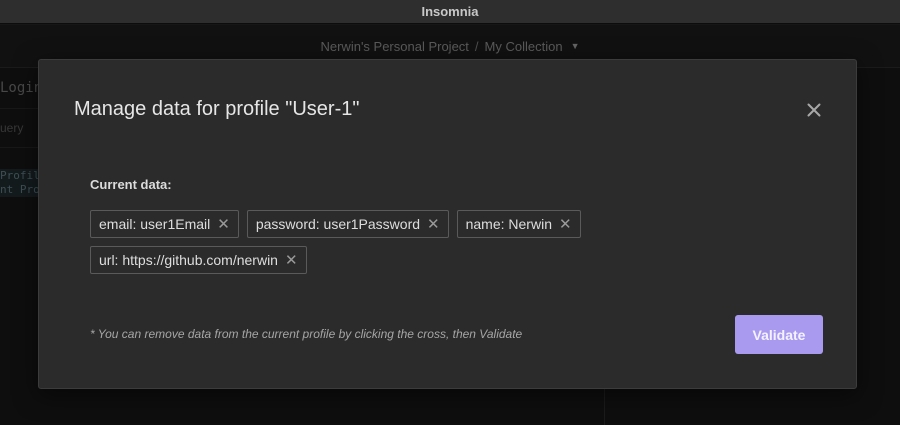  I want to click on window-title: Insomnia, so click(450, 11).